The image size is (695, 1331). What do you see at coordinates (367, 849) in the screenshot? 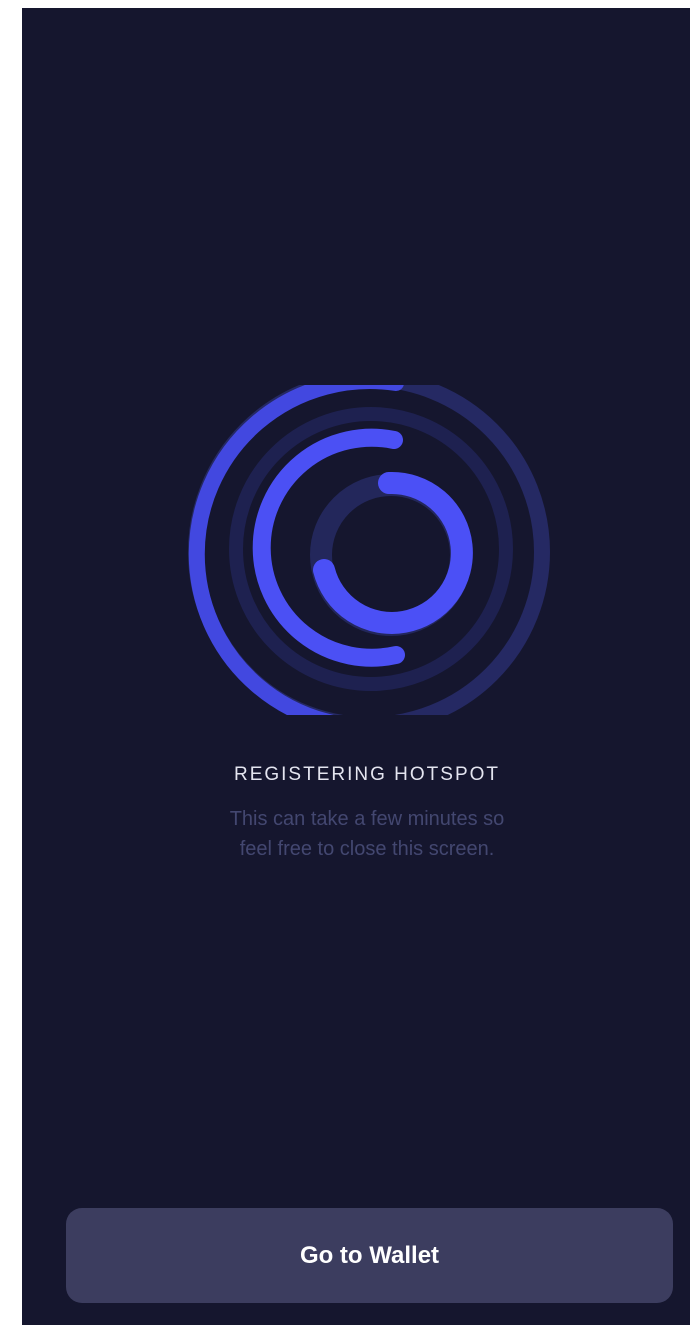
I see `subtitle-line-2: feel free to close this screen.` at bounding box center [367, 849].